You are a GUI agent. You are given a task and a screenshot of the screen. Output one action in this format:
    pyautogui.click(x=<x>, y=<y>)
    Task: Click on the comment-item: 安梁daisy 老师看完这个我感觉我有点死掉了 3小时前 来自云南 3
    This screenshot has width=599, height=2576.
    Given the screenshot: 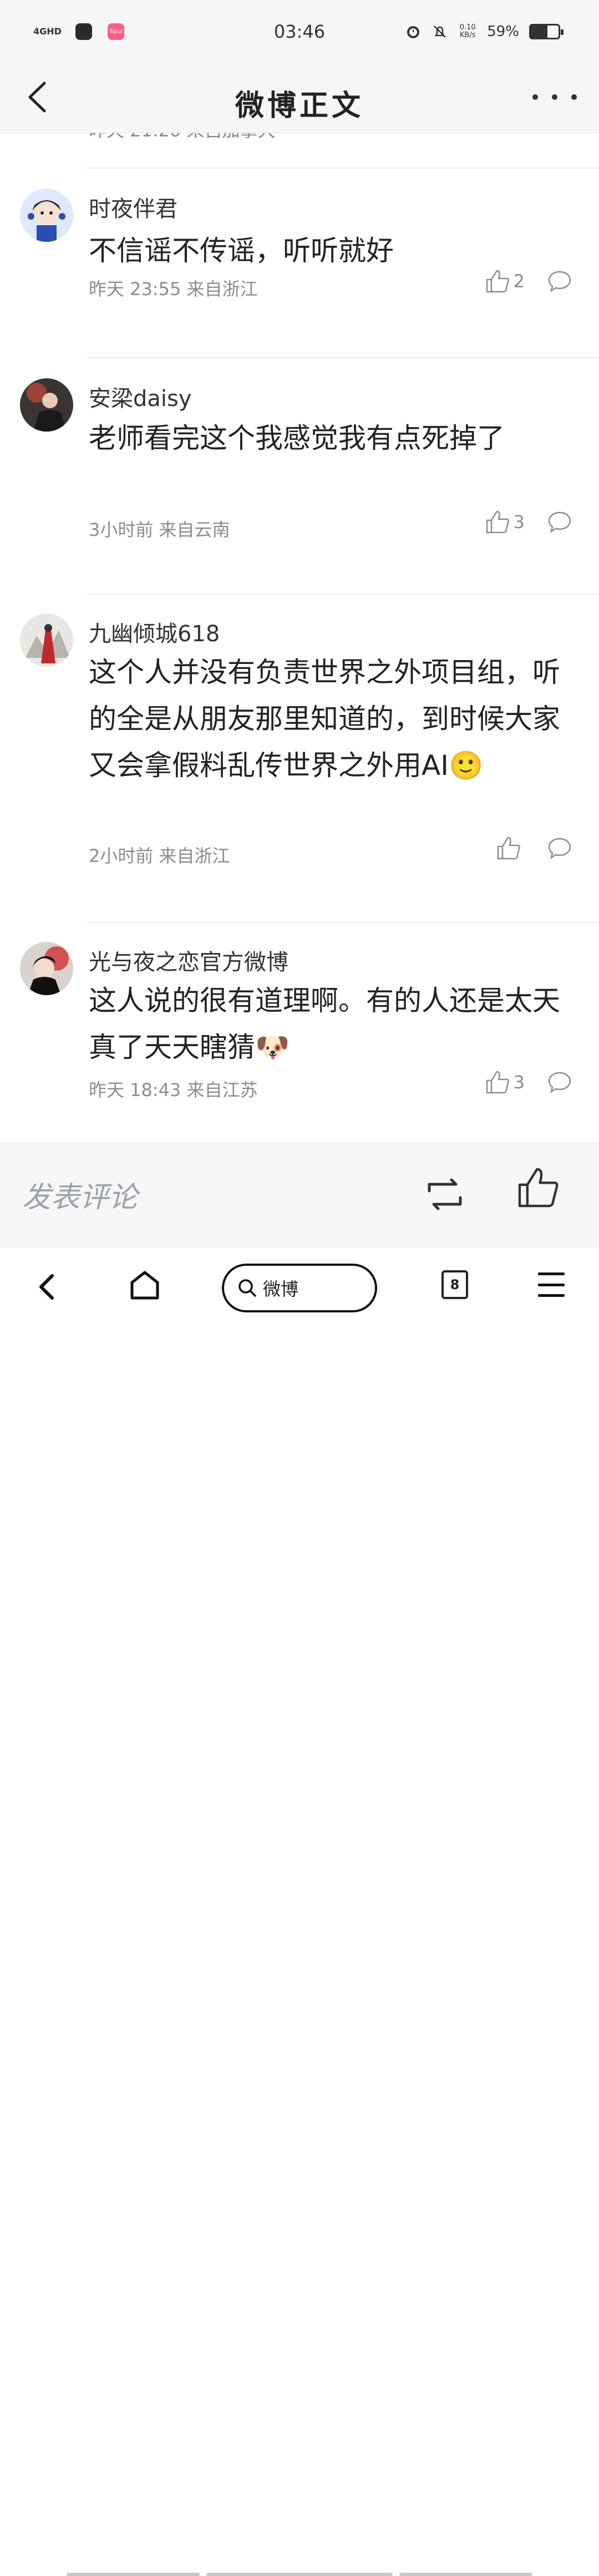 What is the action you would take?
    pyautogui.click(x=299, y=476)
    